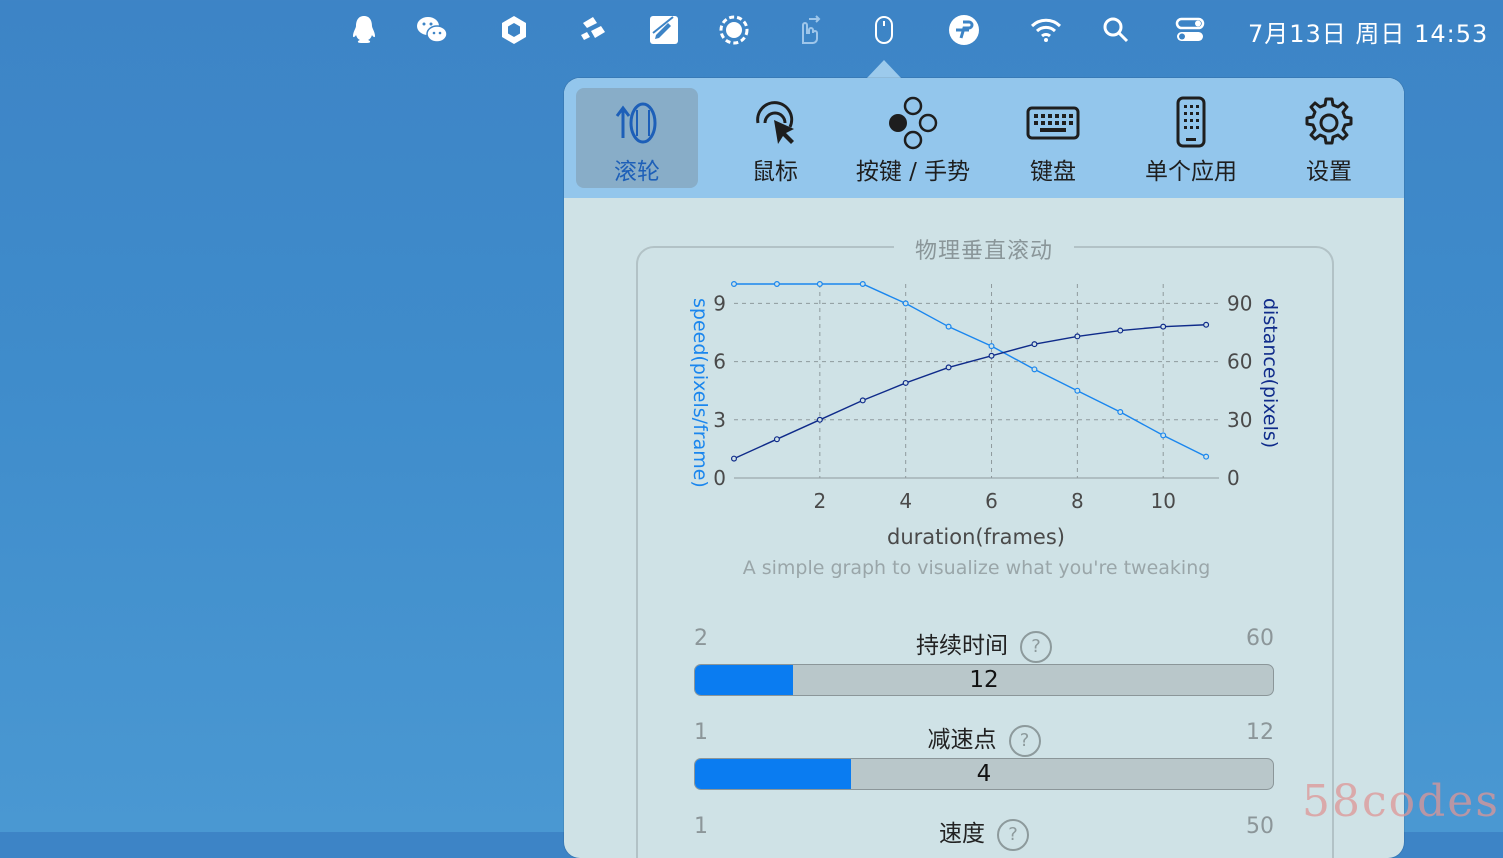 The image size is (1503, 858). Describe the element at coordinates (905, 501) in the screenshot. I see `x-tick-label: 4` at that location.